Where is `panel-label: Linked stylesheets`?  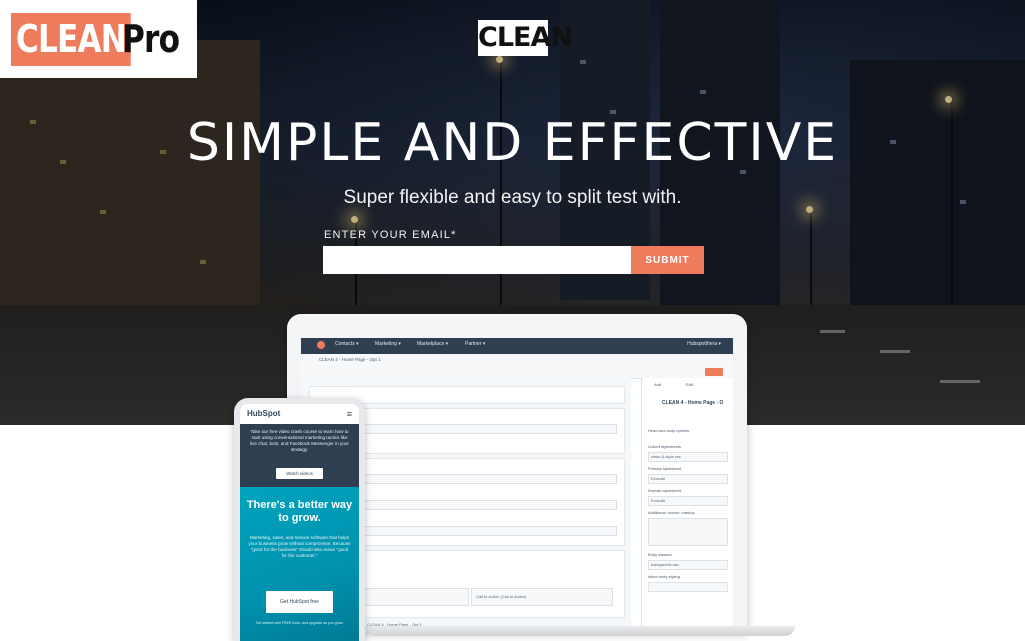
panel-label: Linked stylesheets is located at coordinates (664, 446).